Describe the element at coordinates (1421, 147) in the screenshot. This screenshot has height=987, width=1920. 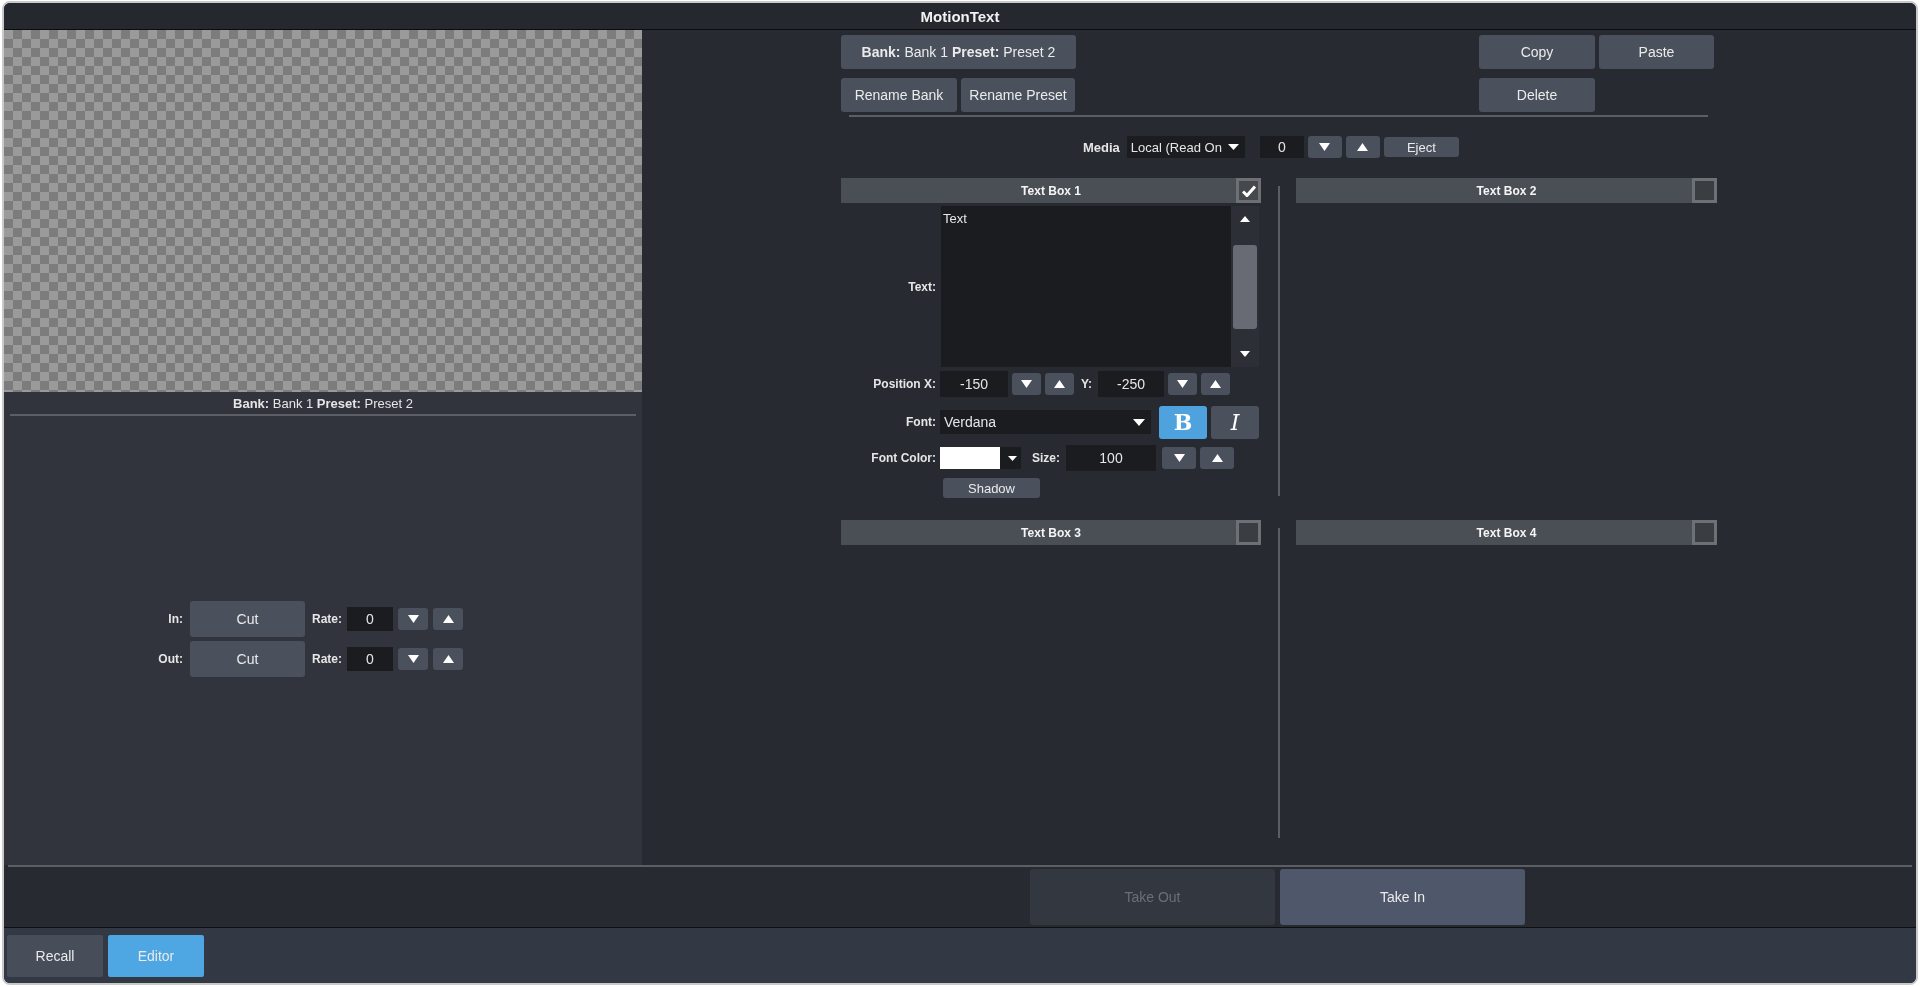
I see `eject-button: Eject` at that location.